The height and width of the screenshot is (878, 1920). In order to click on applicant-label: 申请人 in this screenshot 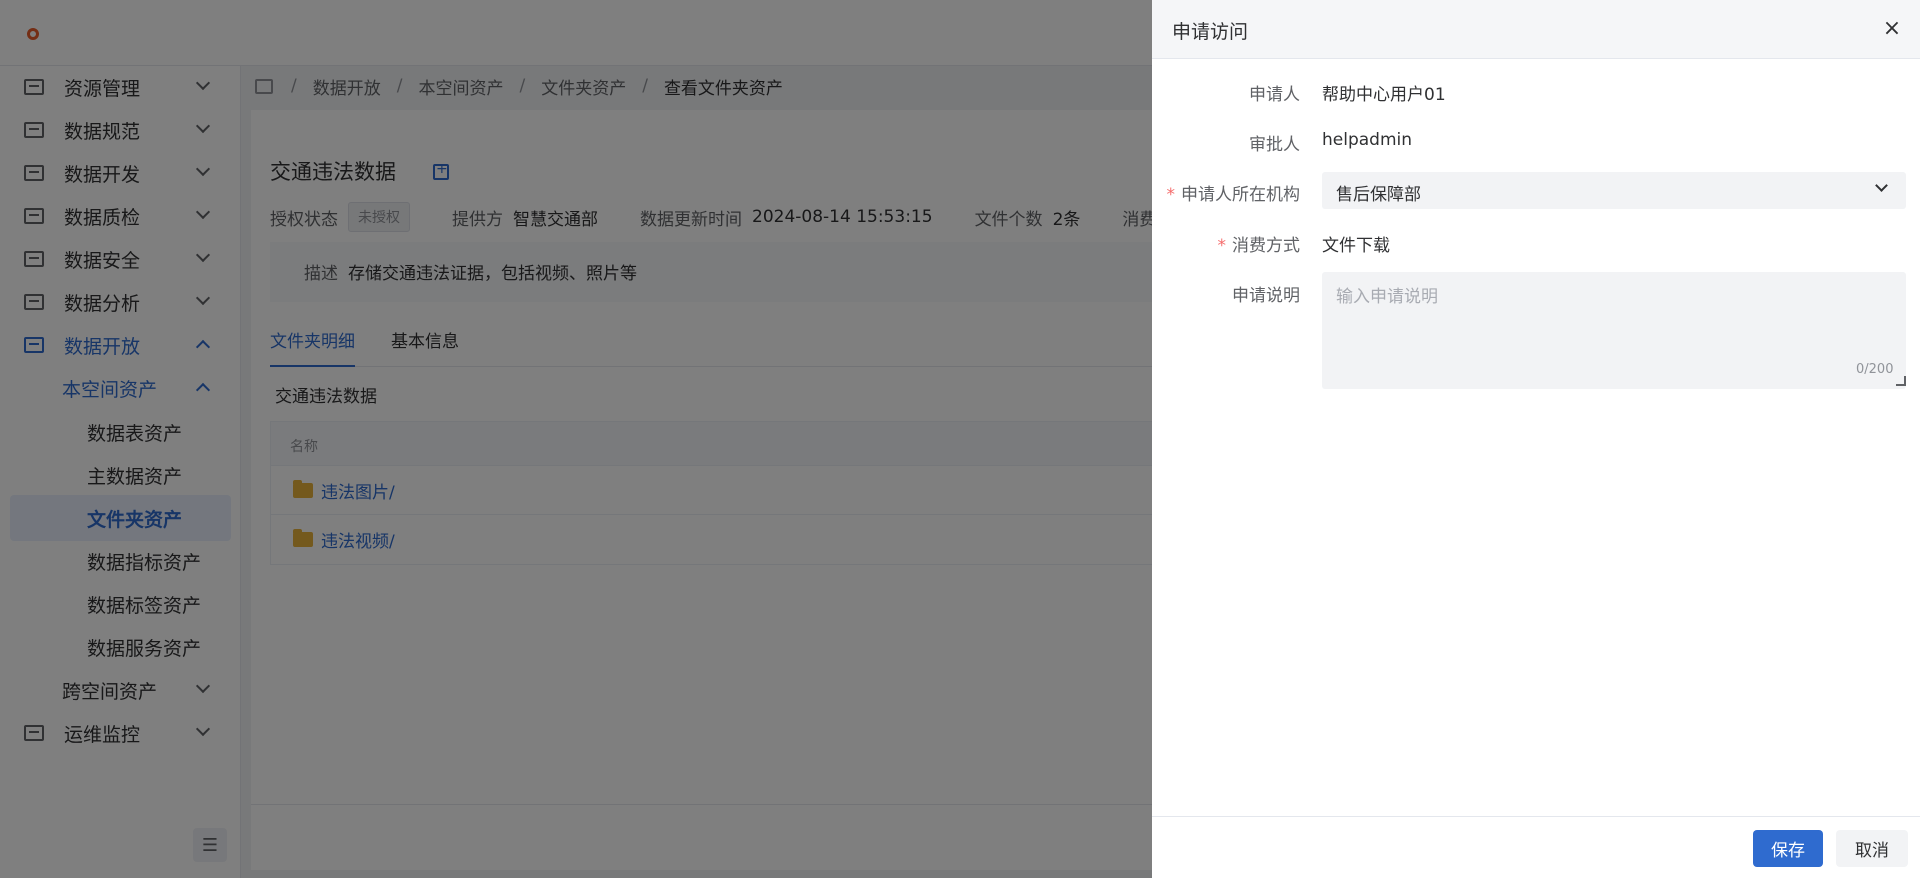, I will do `click(1274, 95)`.